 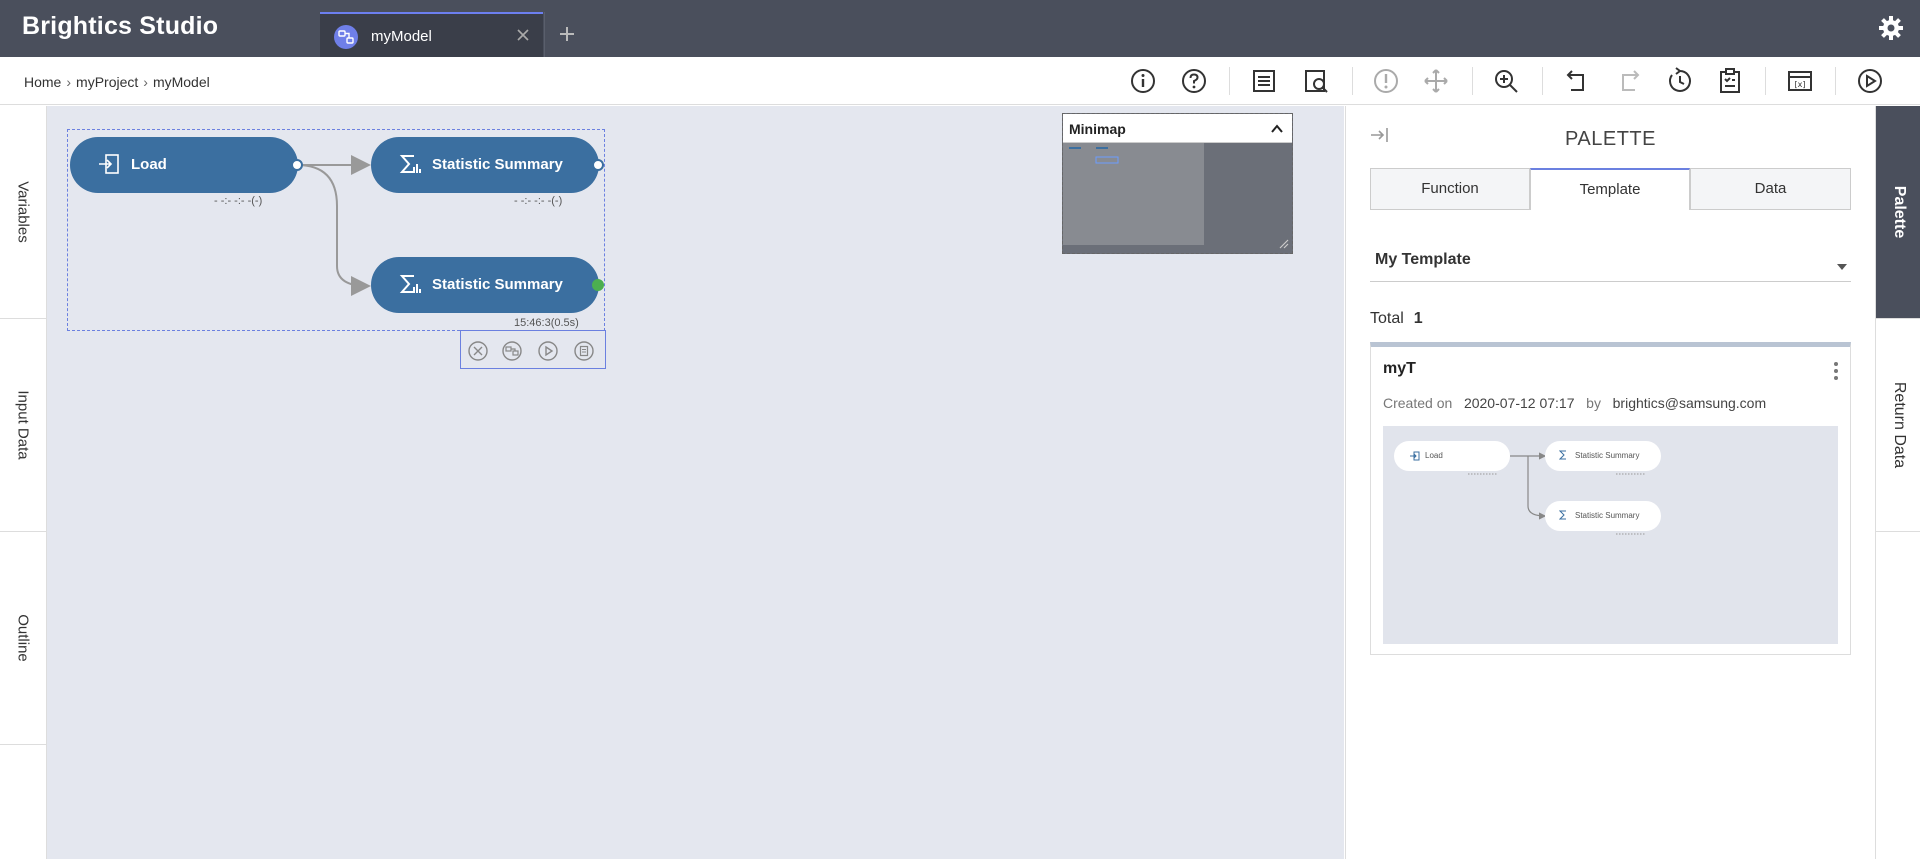 What do you see at coordinates (1842, 265) in the screenshot?
I see `caret-down-icon` at bounding box center [1842, 265].